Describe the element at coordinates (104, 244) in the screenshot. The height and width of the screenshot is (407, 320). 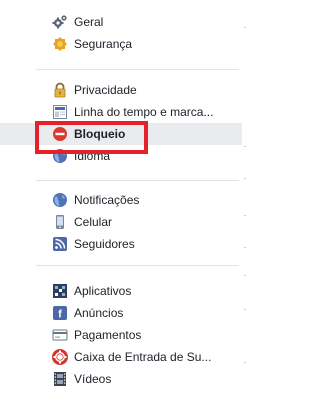
I see `sidebar-item-label: Seguidores` at that location.